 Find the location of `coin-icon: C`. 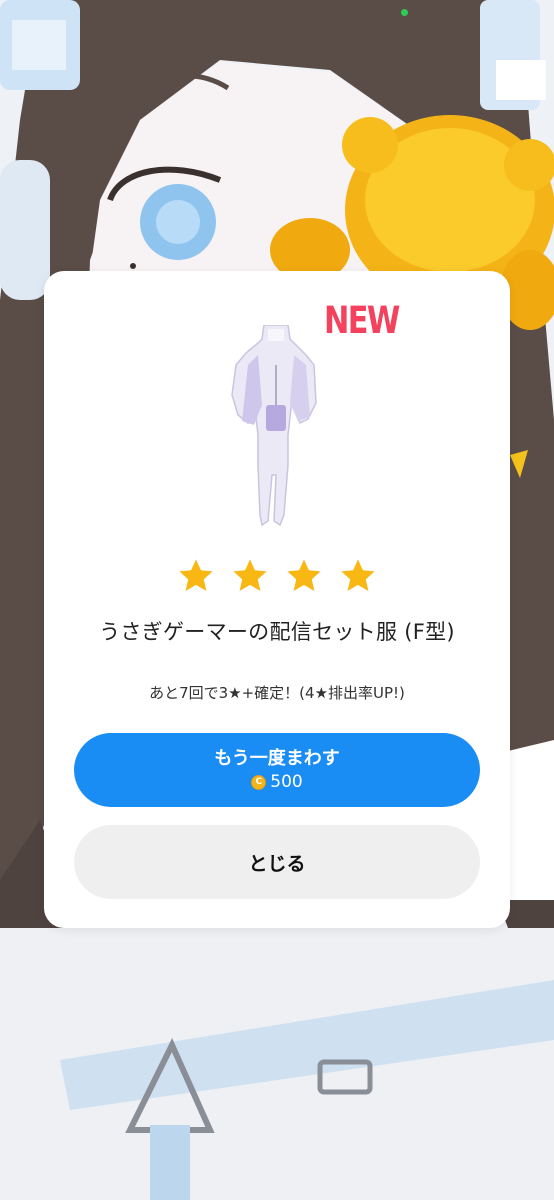

coin-icon: C is located at coordinates (259, 782).